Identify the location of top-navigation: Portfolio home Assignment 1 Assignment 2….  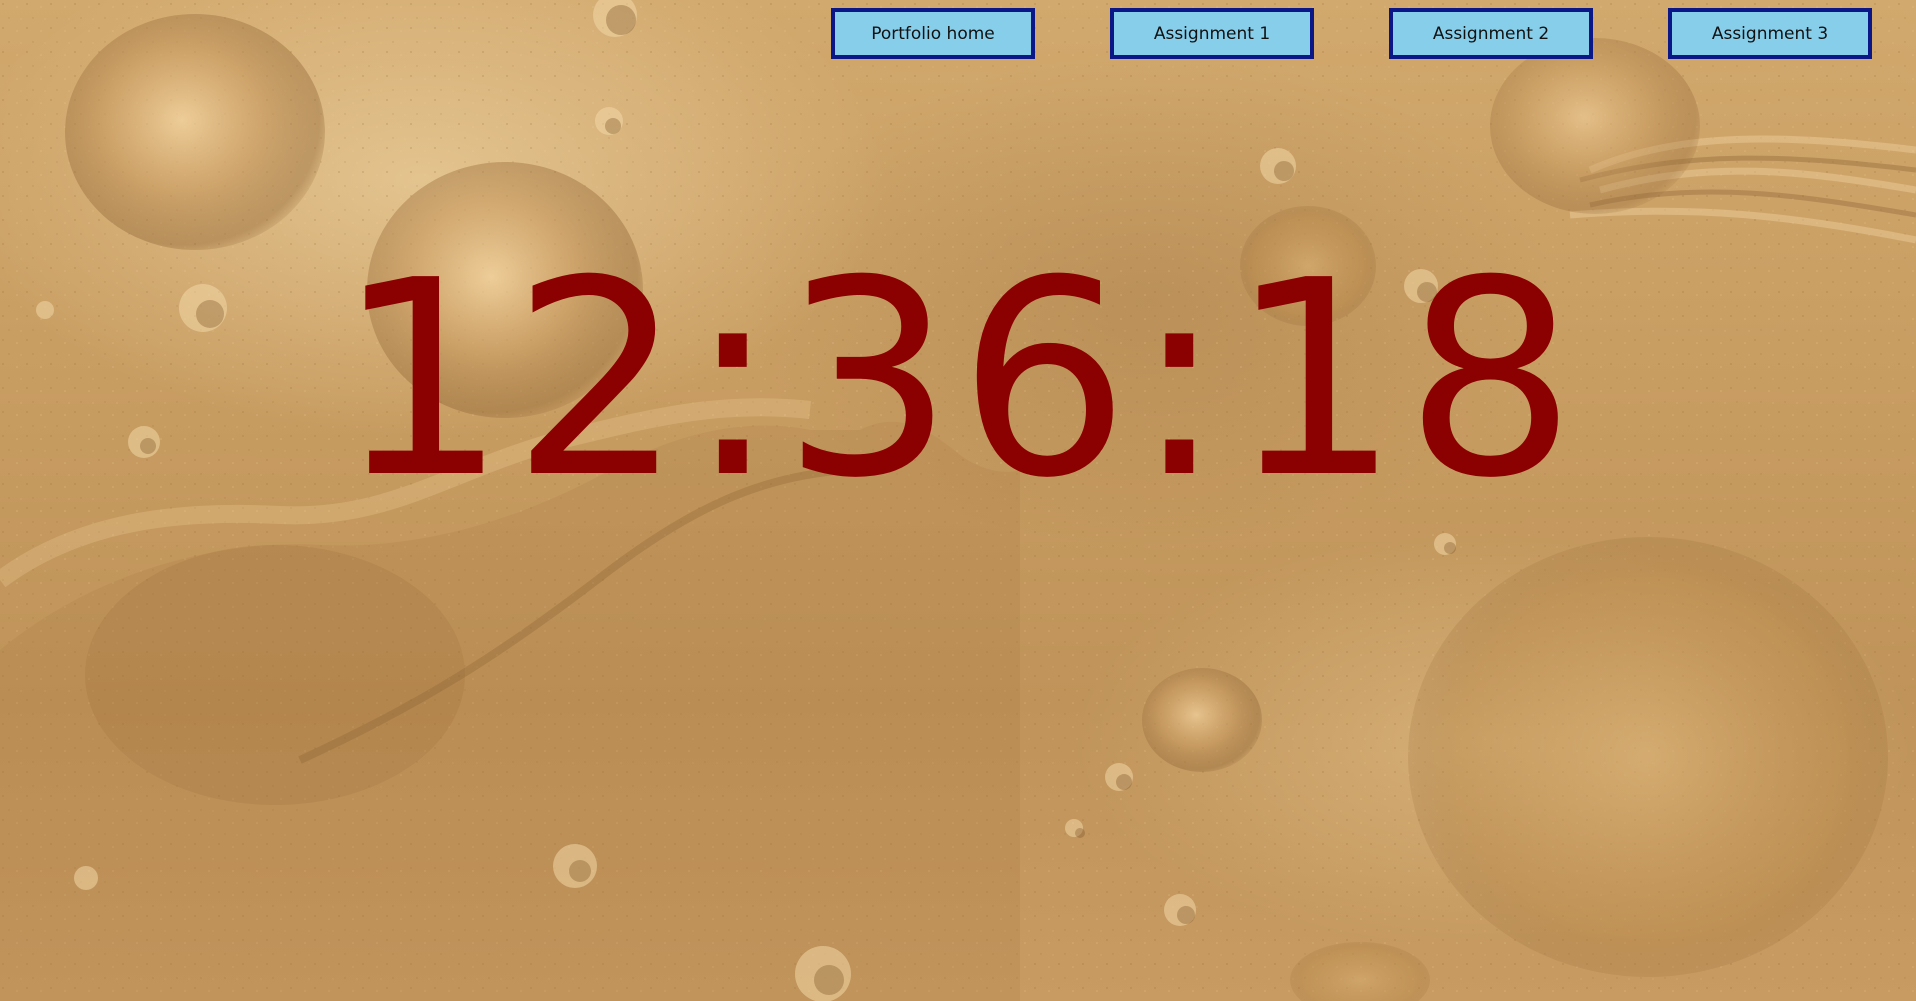
(1351, 33).